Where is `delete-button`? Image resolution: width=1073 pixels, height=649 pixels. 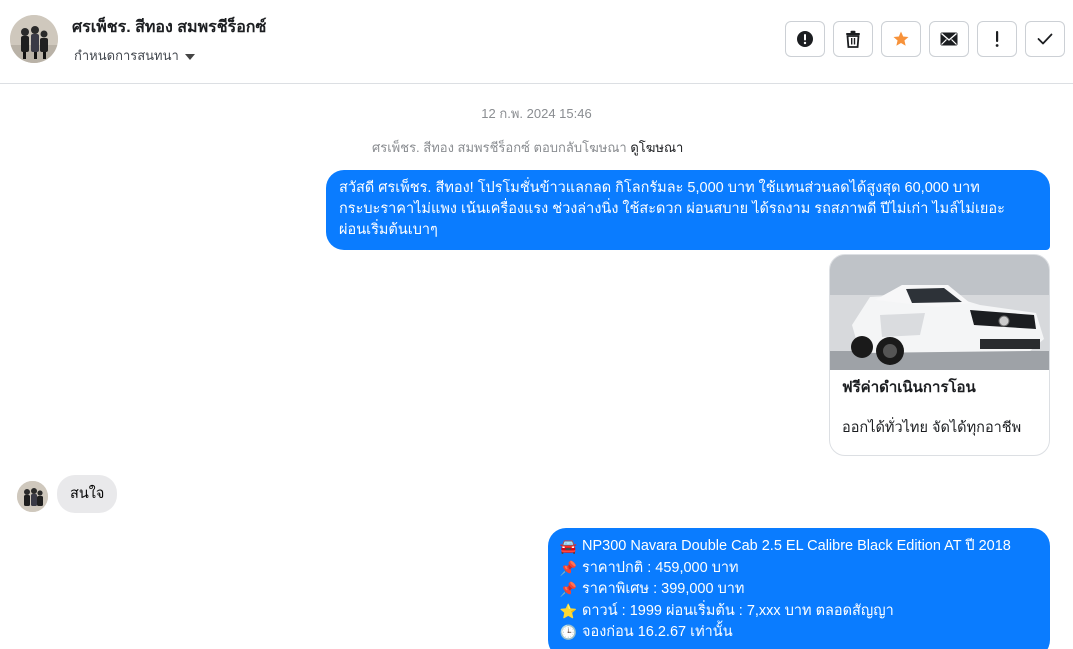 delete-button is located at coordinates (853, 39).